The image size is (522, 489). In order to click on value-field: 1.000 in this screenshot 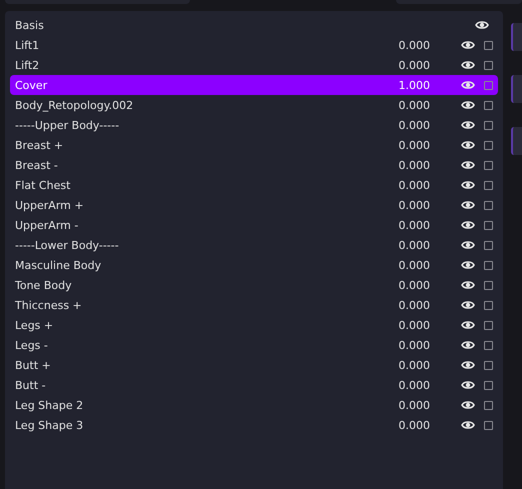, I will do `click(400, 85)`.